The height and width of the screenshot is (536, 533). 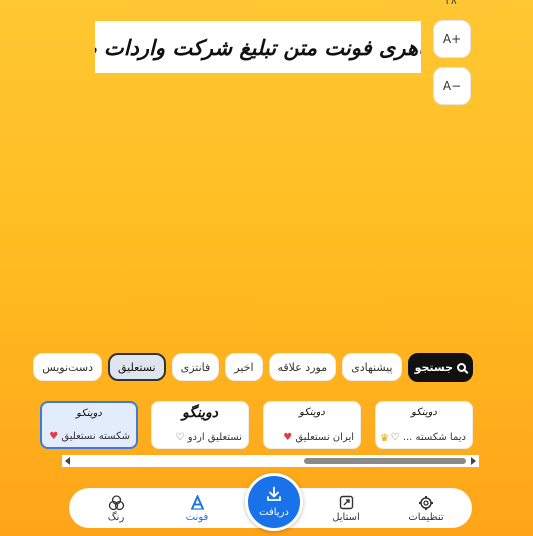 I want to click on style-icon, so click(x=346, y=503).